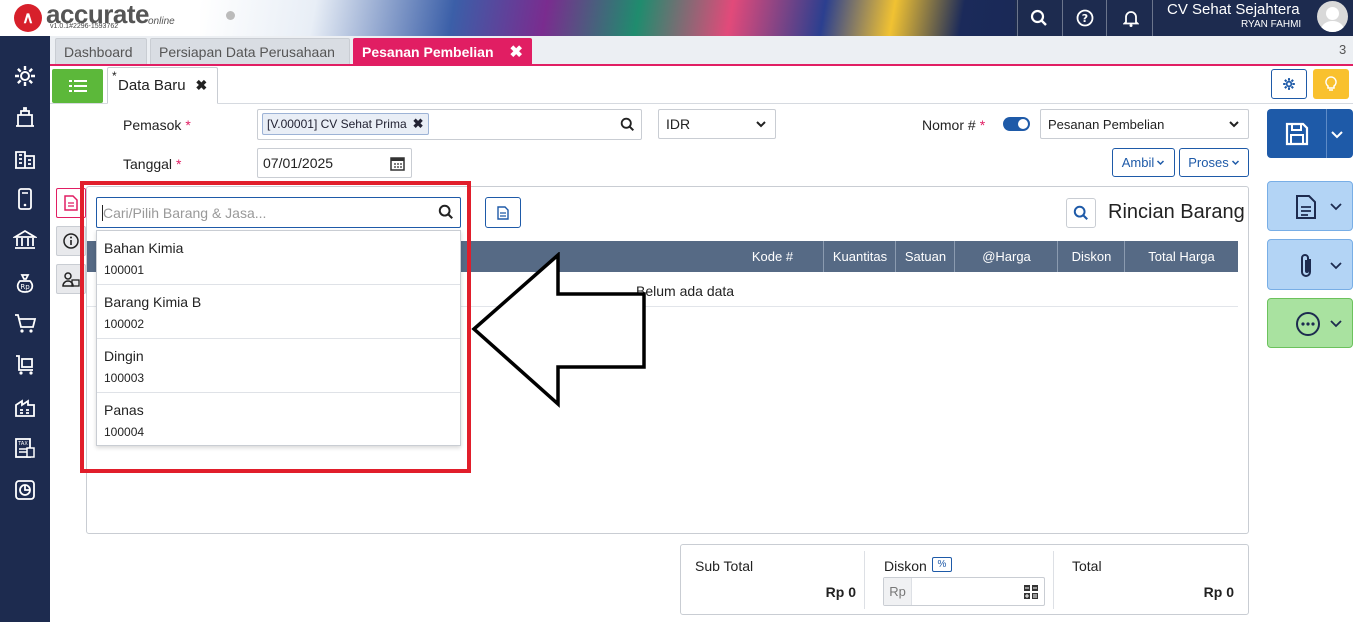 This screenshot has height=622, width=1353. Describe the element at coordinates (25, 407) in the screenshot. I see `warehouse-icon` at that location.